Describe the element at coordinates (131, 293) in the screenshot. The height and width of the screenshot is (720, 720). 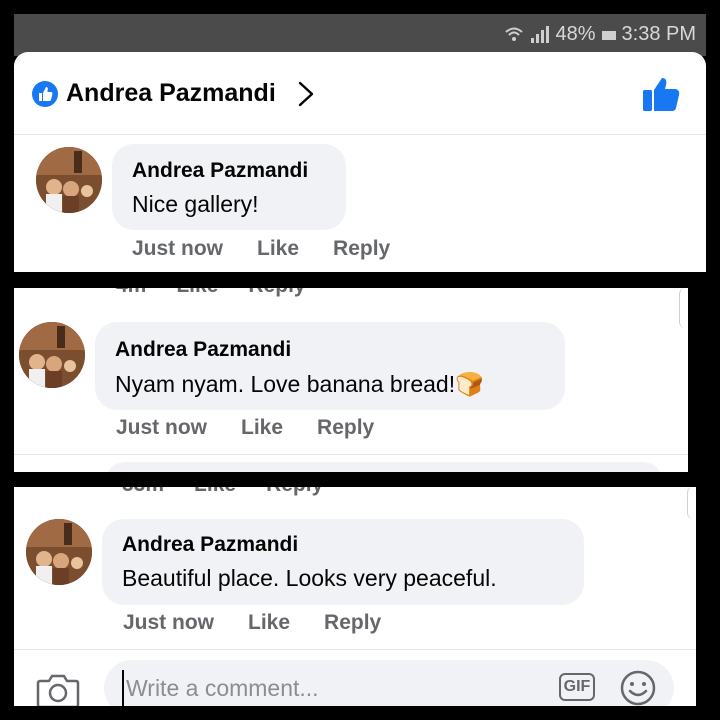
I see `comment-time: 4m` at that location.